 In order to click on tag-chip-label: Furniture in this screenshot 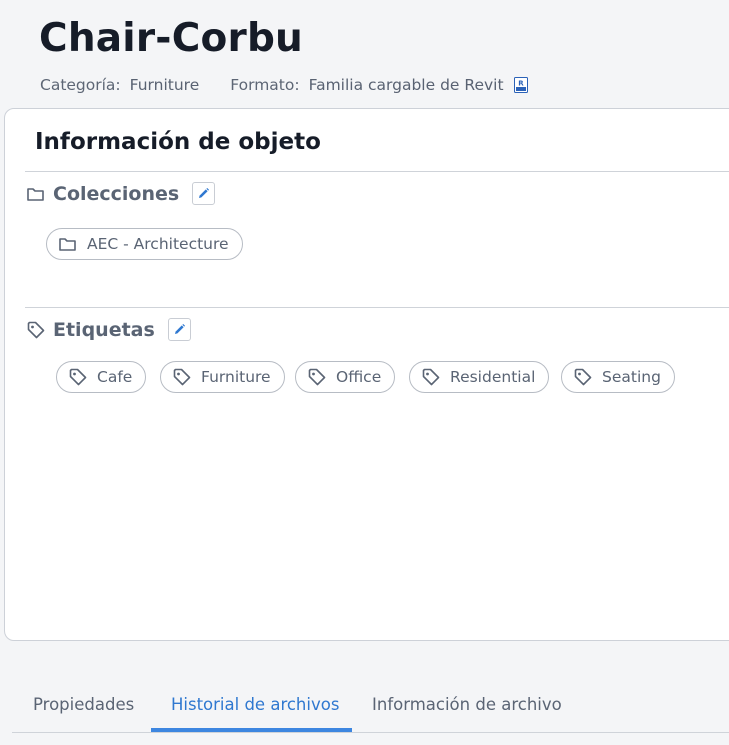, I will do `click(236, 377)`.